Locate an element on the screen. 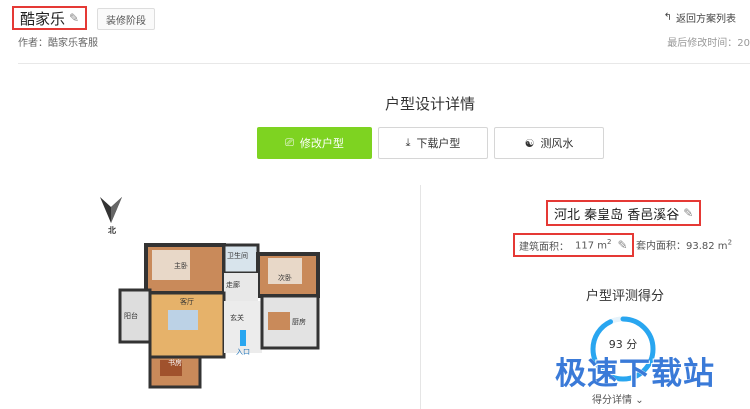 The image size is (750, 409). compass-icon is located at coordinates (111, 210).